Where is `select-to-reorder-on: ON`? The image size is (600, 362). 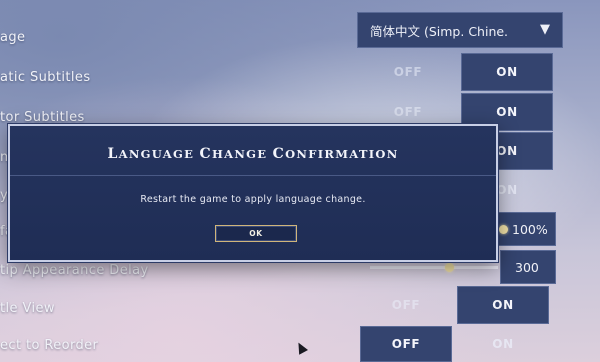 select-to-reorder-on: ON is located at coordinates (503, 344).